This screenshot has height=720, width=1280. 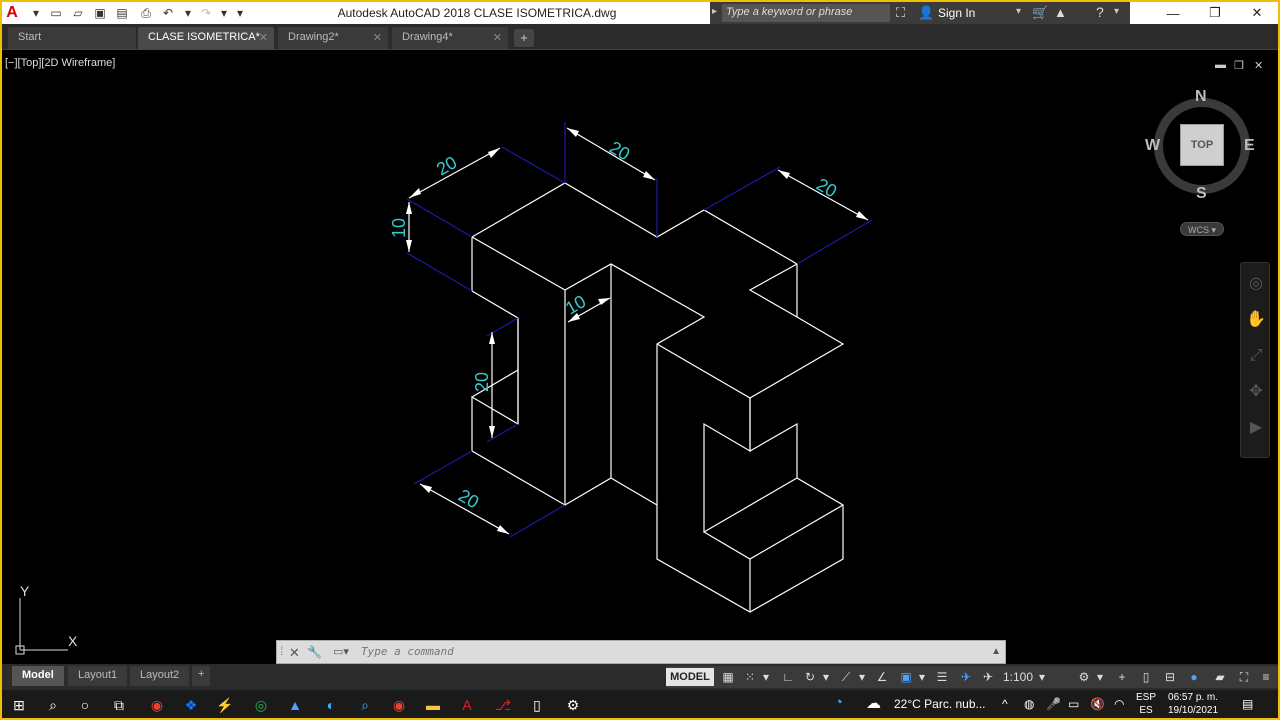 What do you see at coordinates (341, 651) in the screenshot?
I see `command-prompt-icon: ▭▾` at bounding box center [341, 651].